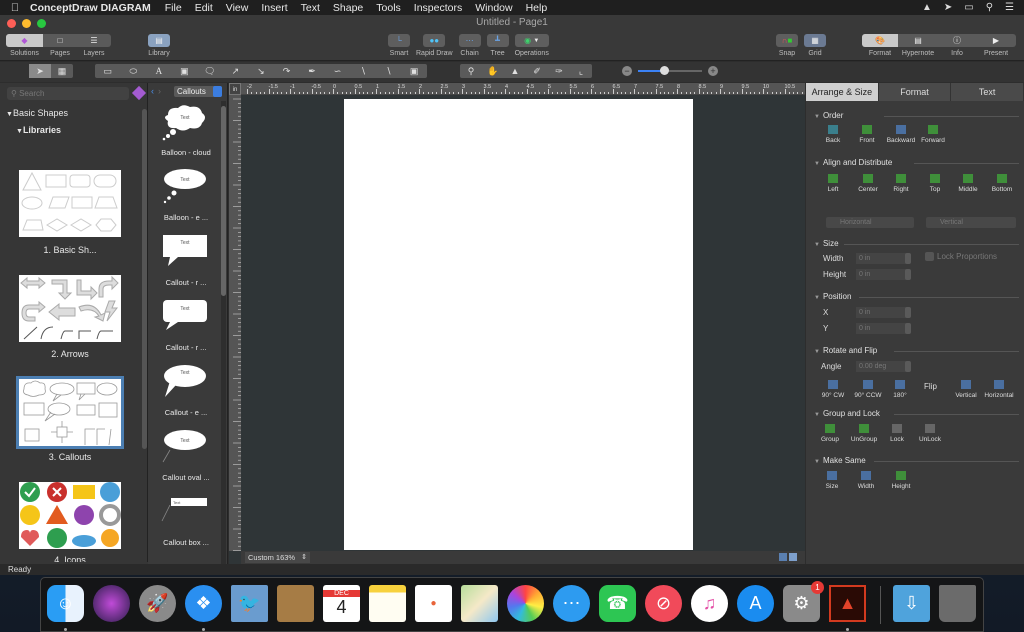 The image size is (1024, 632). What do you see at coordinates (310, 8) in the screenshot?
I see `menu-text: Text` at bounding box center [310, 8].